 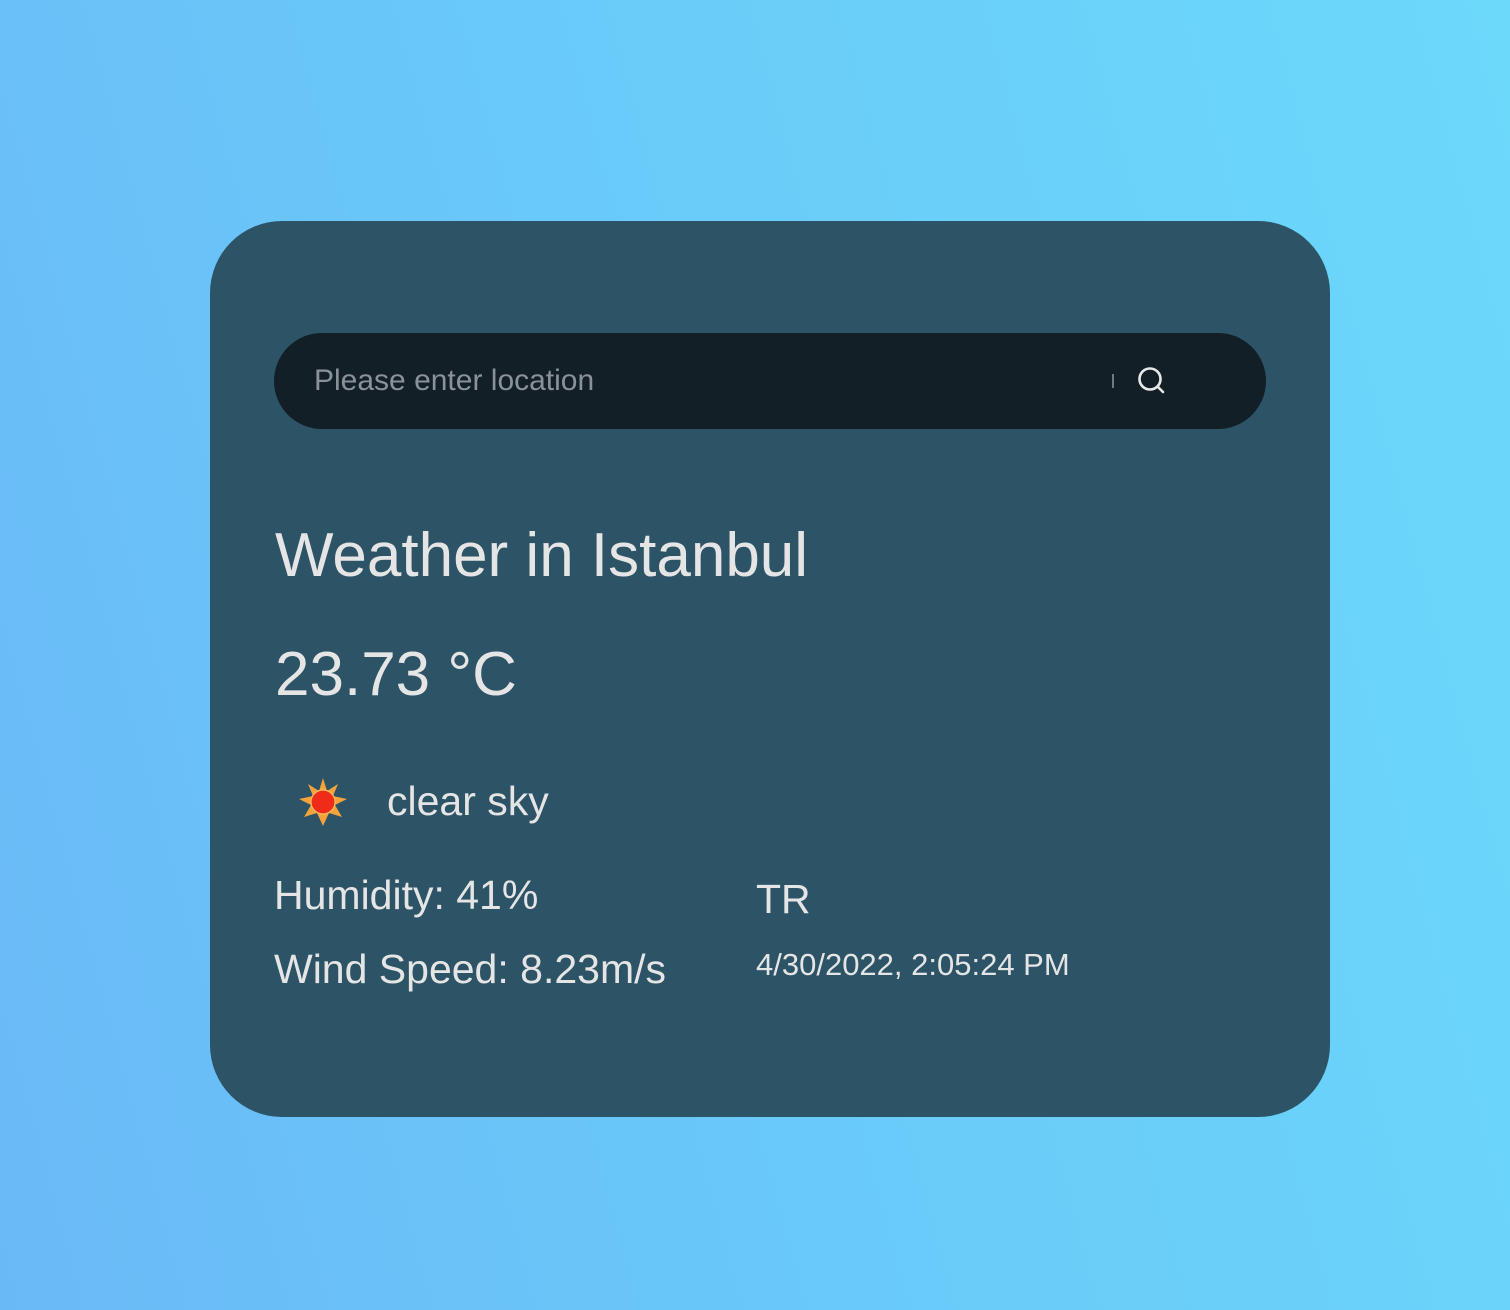 I want to click on country-code: TR, so click(x=783, y=899).